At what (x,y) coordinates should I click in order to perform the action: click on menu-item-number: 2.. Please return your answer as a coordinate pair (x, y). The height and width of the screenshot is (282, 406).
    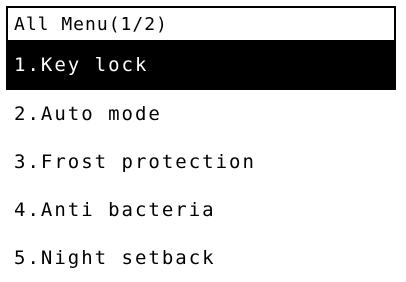
    Looking at the image, I should click on (27, 114).